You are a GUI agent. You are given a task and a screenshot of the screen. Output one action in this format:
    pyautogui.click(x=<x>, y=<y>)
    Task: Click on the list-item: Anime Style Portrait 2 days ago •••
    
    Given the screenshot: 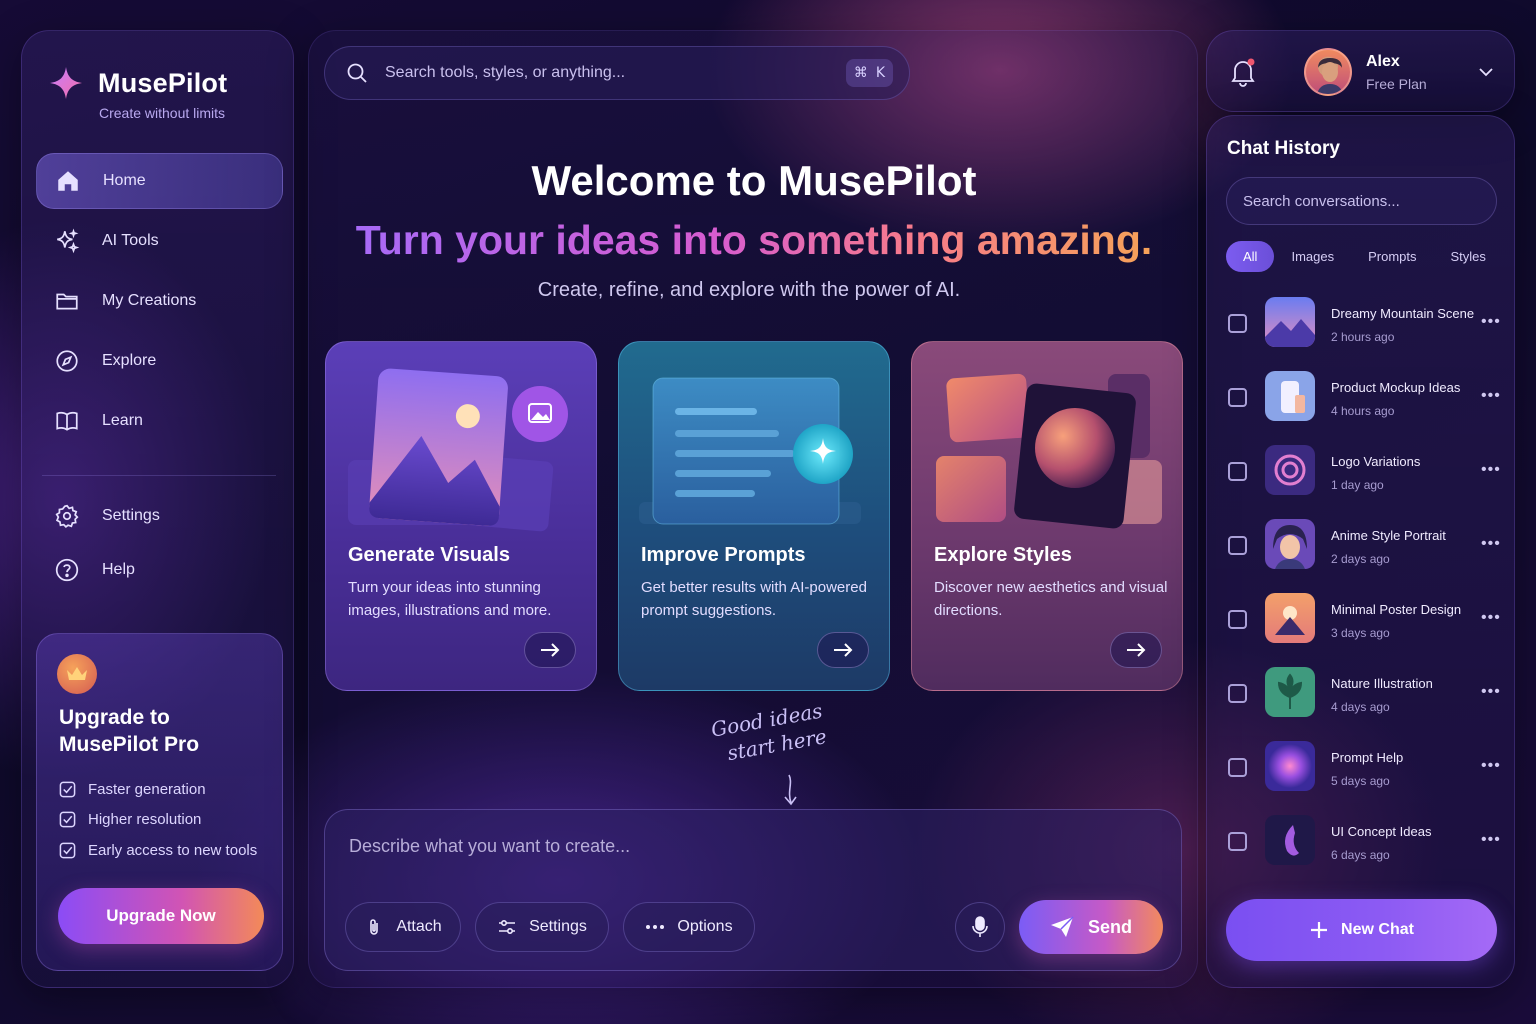 What is the action you would take?
    pyautogui.click(x=1361, y=552)
    